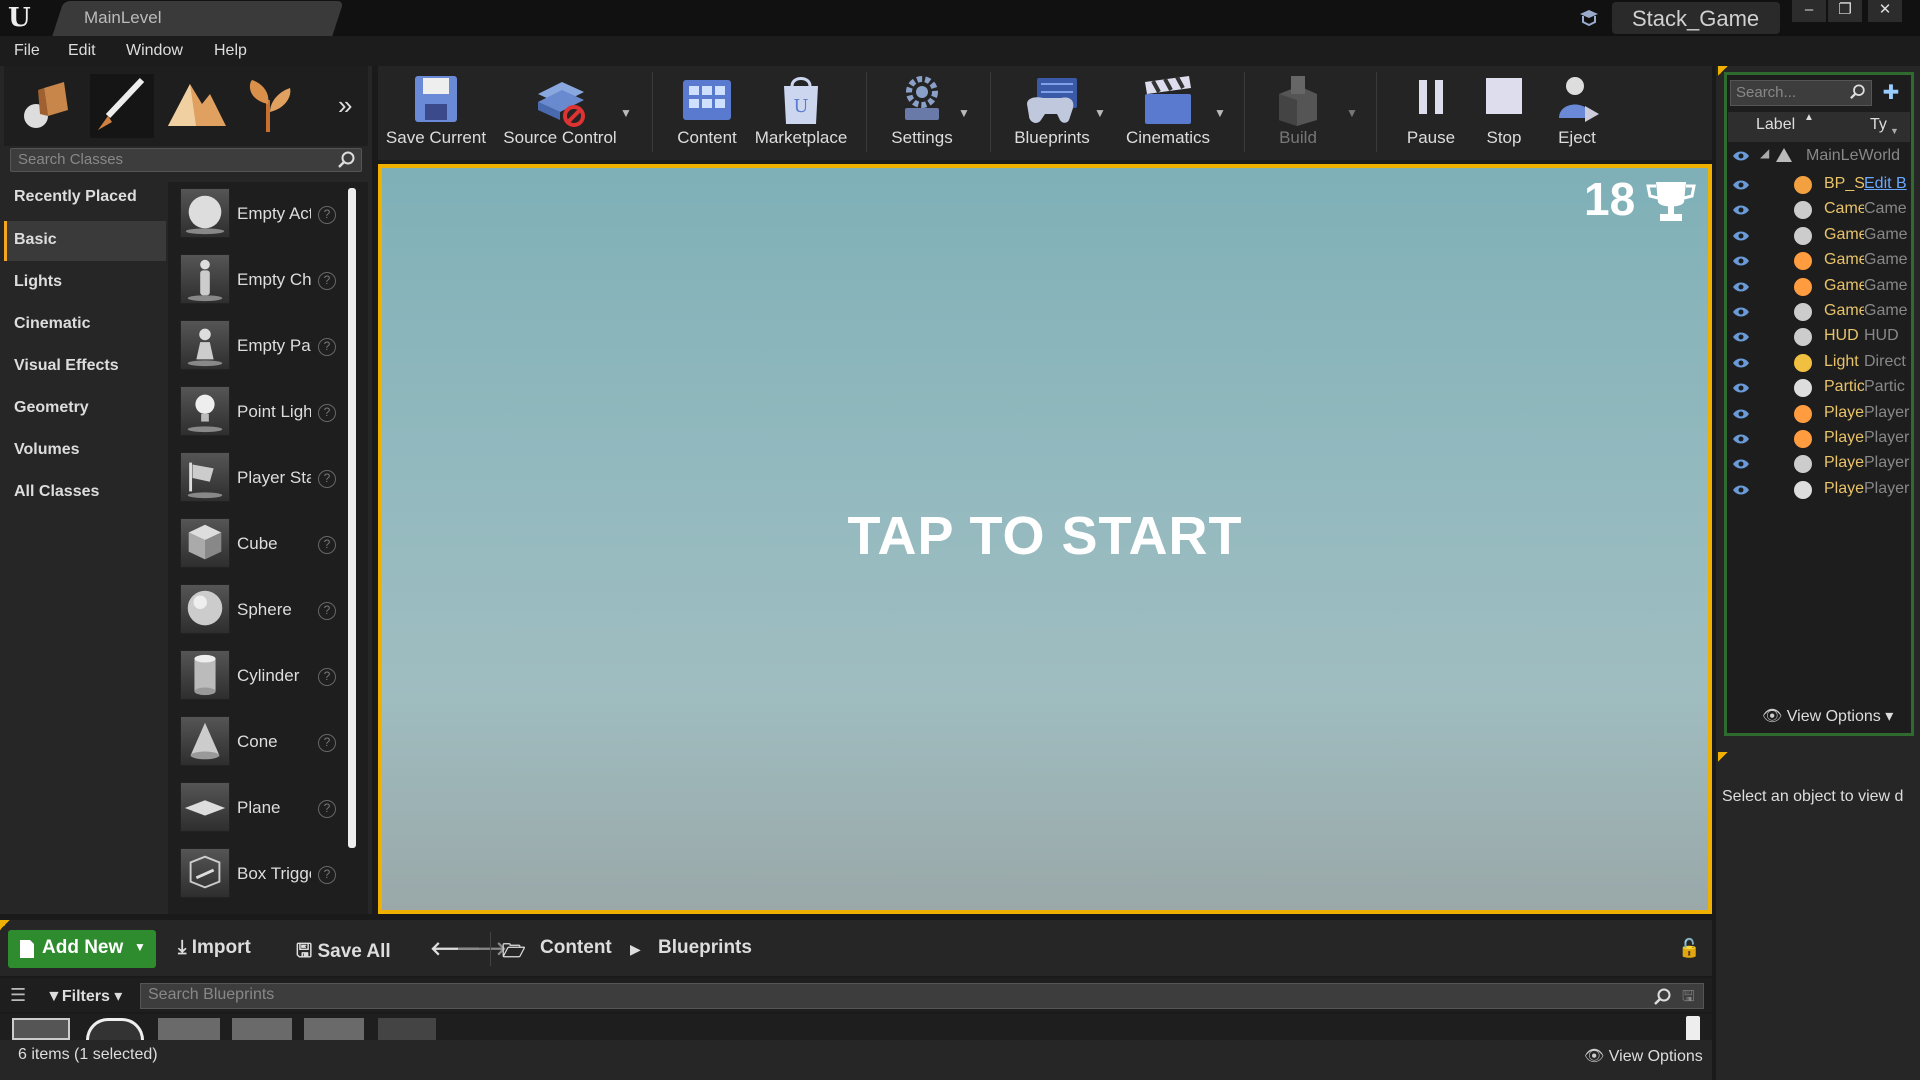 This screenshot has height=1080, width=1920. What do you see at coordinates (1894, 131) in the screenshot?
I see `column-dropdown-icon: ▼` at bounding box center [1894, 131].